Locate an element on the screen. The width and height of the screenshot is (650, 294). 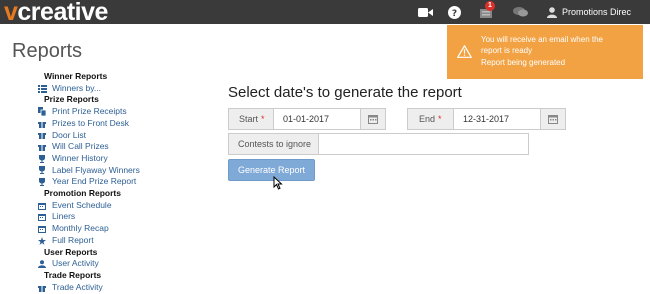
sidebar-heading-trade-reports: Trade Reports is located at coordinates (73, 274).